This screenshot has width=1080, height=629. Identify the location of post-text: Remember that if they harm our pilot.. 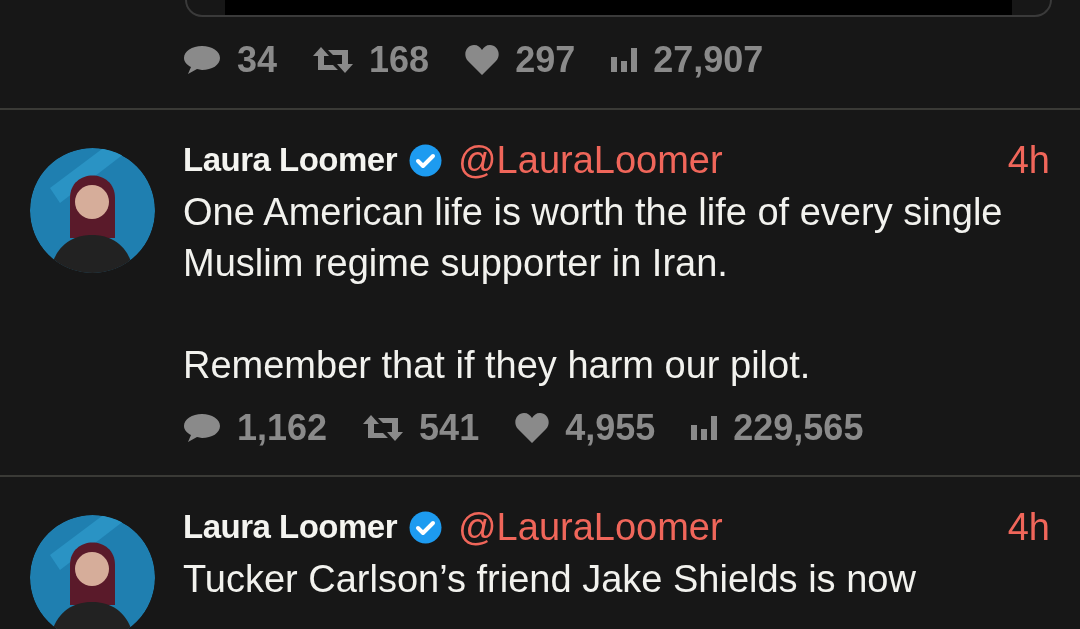
(497, 365).